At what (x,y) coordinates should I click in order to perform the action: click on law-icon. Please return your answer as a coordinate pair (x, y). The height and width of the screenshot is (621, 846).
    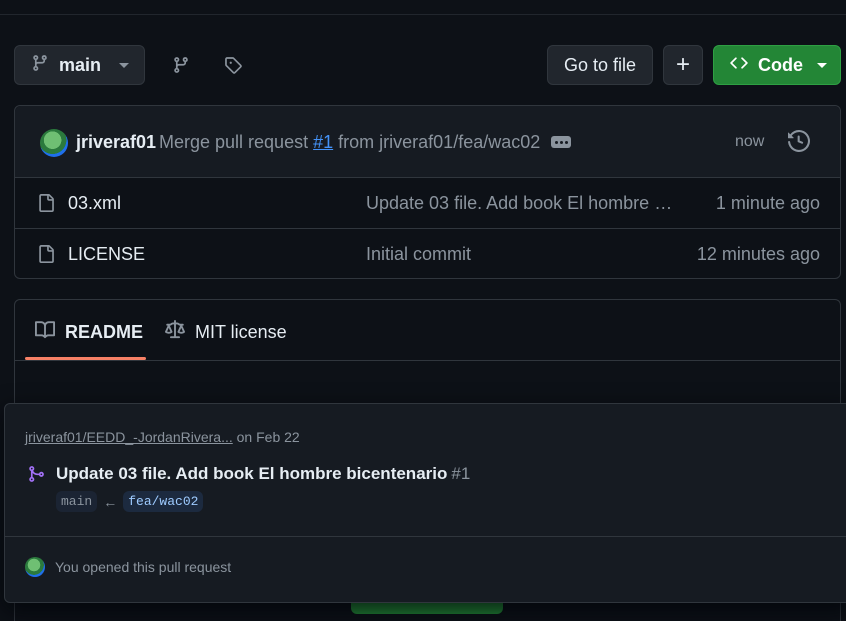
    Looking at the image, I should click on (175, 332).